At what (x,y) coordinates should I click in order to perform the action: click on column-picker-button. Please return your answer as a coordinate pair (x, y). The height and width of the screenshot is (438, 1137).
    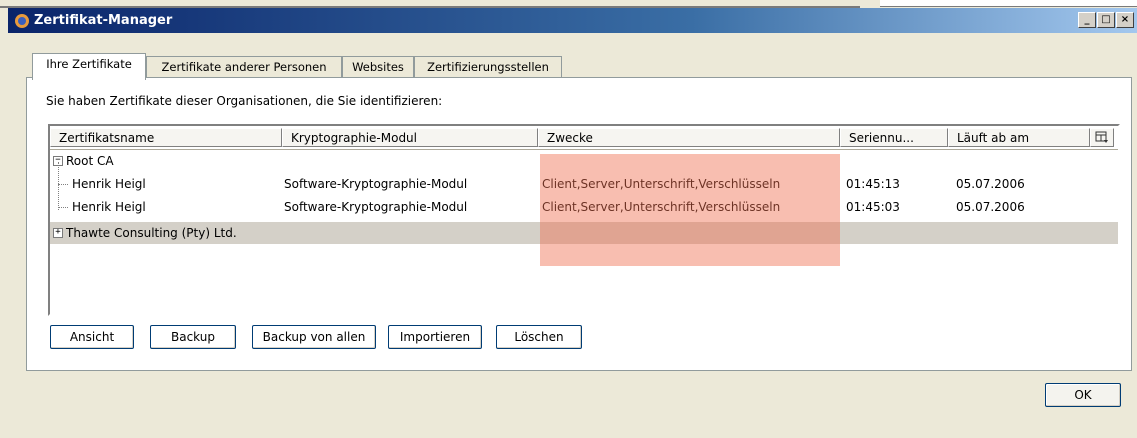
    Looking at the image, I should click on (1102, 137).